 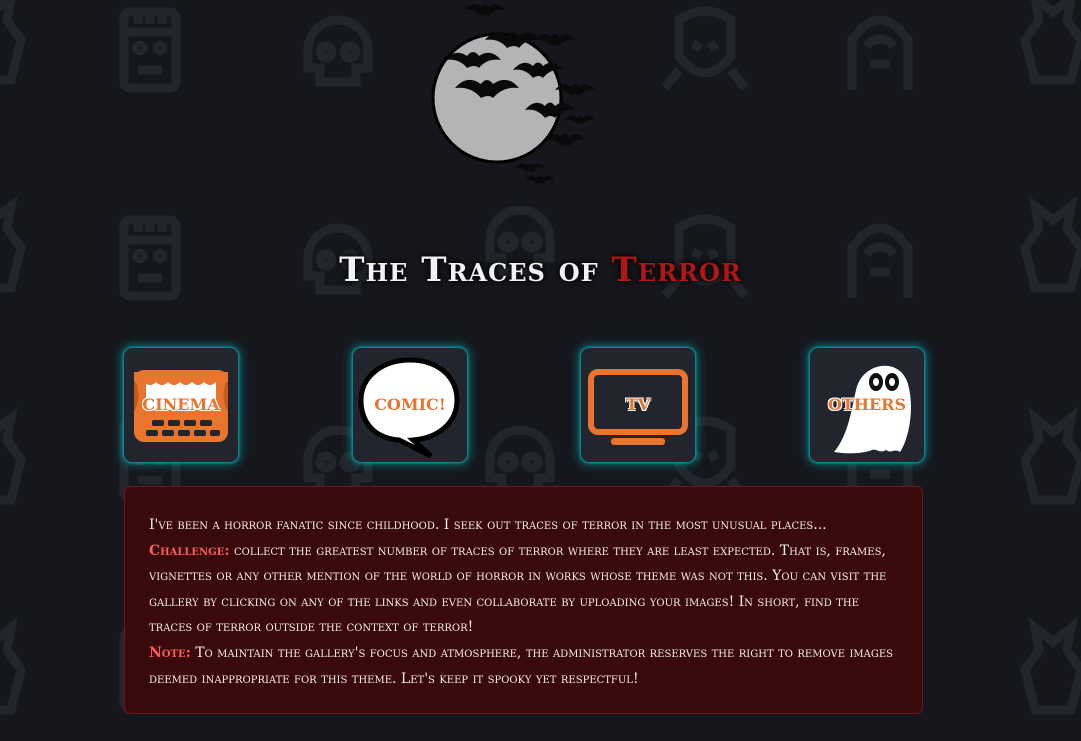 What do you see at coordinates (676, 270) in the screenshot?
I see `title-accent: Terror` at bounding box center [676, 270].